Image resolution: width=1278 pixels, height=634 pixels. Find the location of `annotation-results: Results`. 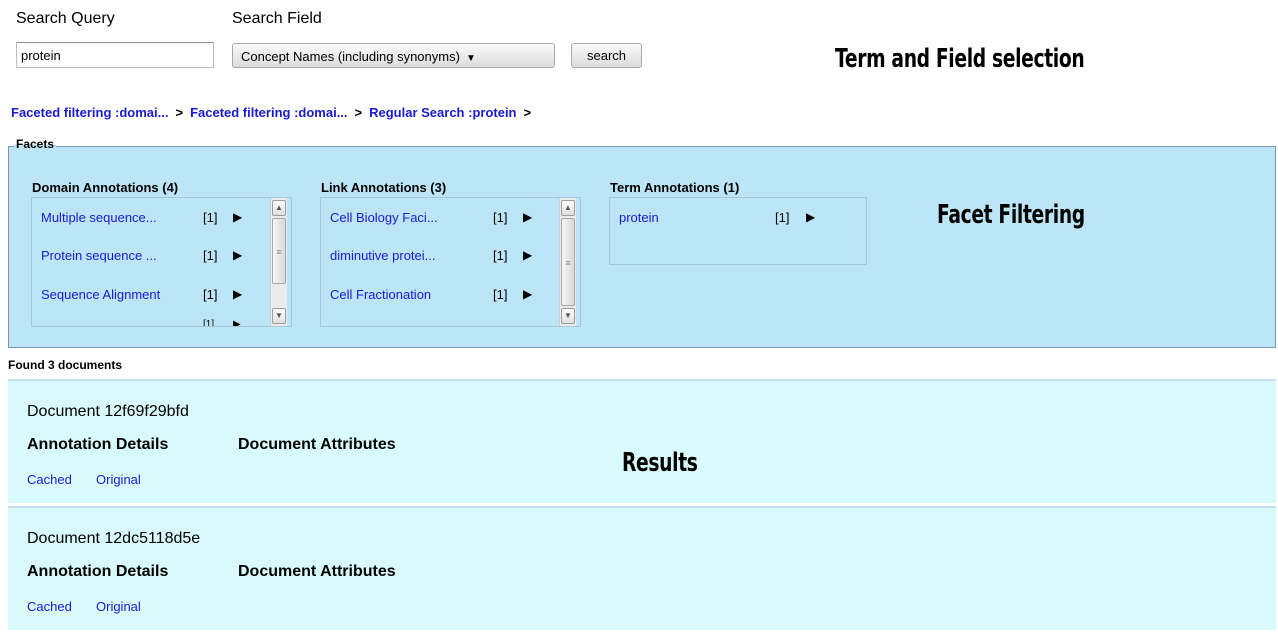

annotation-results: Results is located at coordinates (660, 463).